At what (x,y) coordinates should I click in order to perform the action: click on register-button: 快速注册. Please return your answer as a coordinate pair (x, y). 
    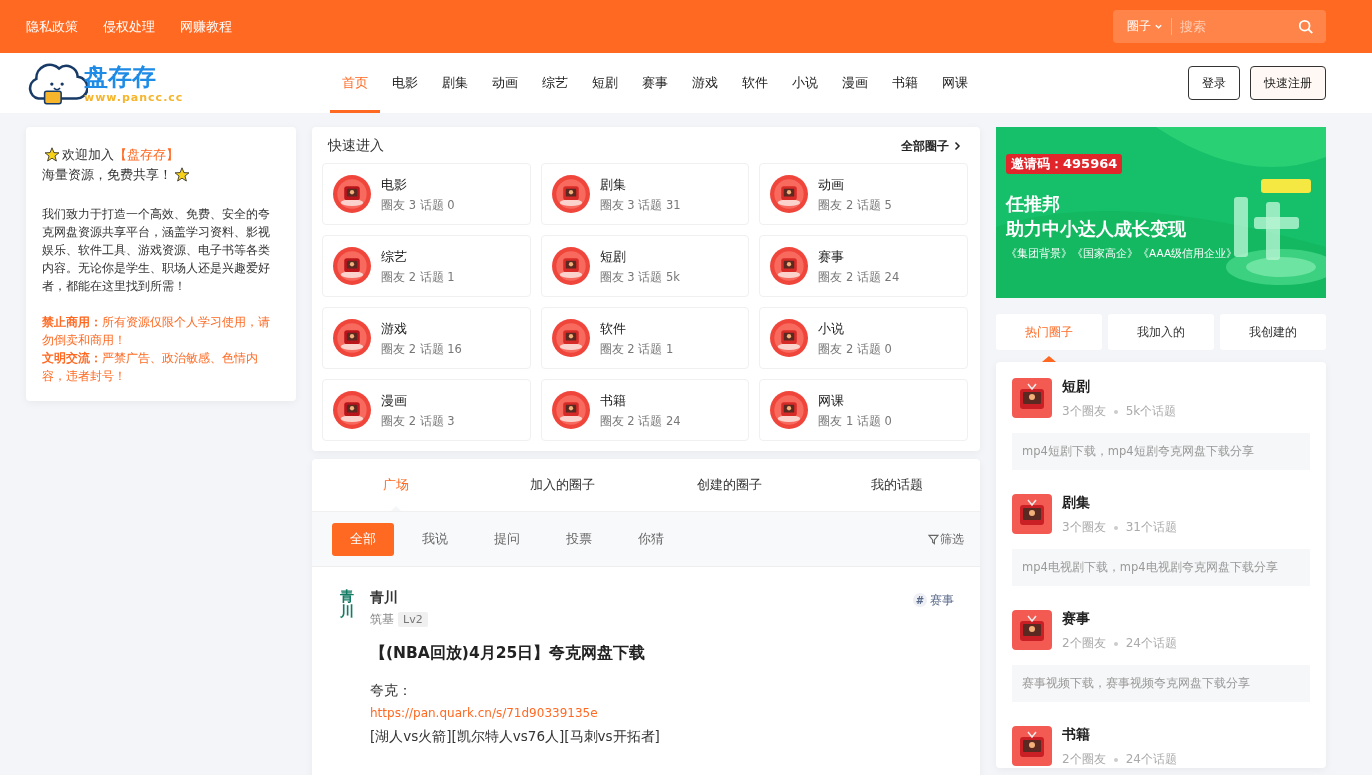
    Looking at the image, I should click on (1288, 83).